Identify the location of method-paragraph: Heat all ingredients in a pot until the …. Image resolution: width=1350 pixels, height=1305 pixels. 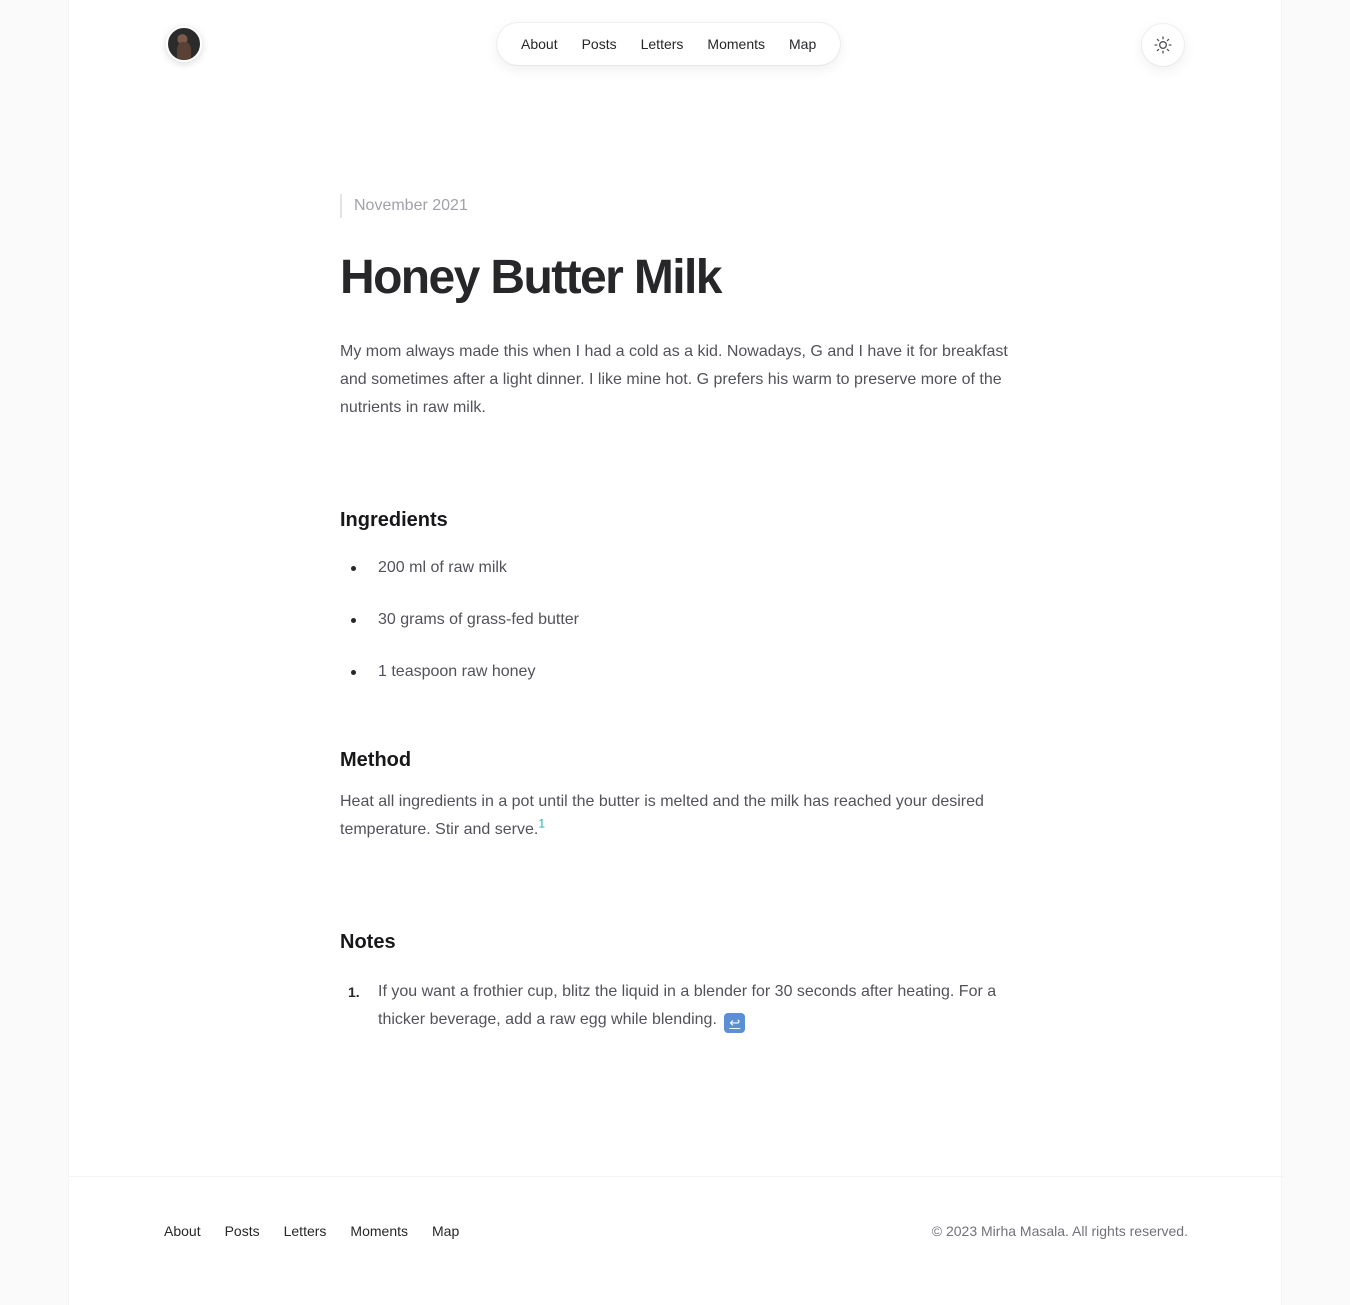
(677, 816).